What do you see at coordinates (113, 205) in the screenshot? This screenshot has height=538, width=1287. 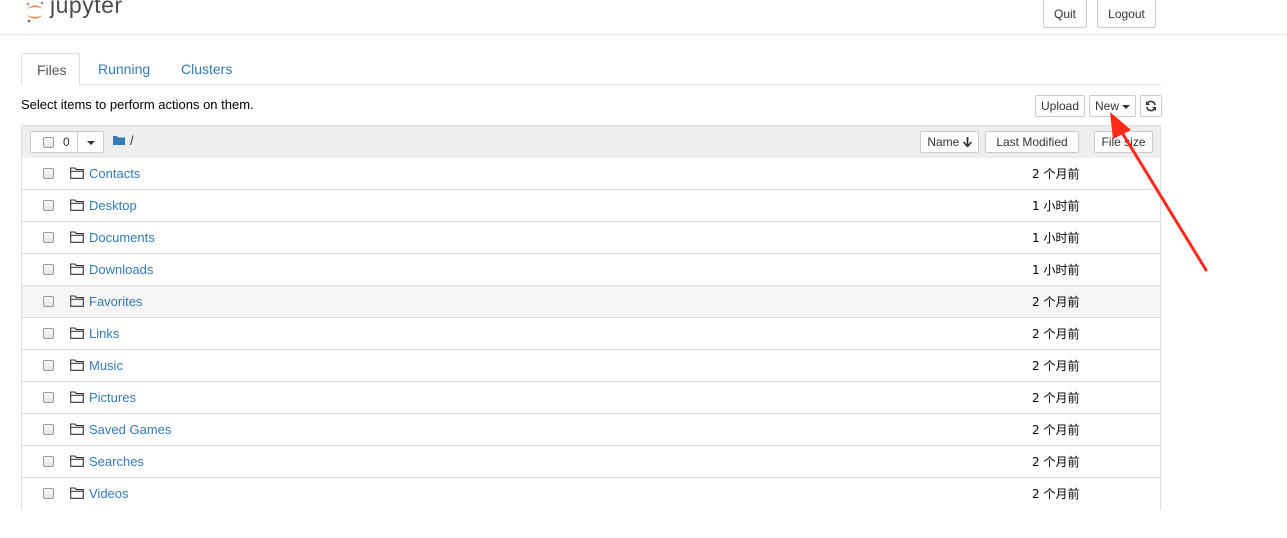 I see `item-name-link: Desktop` at bounding box center [113, 205].